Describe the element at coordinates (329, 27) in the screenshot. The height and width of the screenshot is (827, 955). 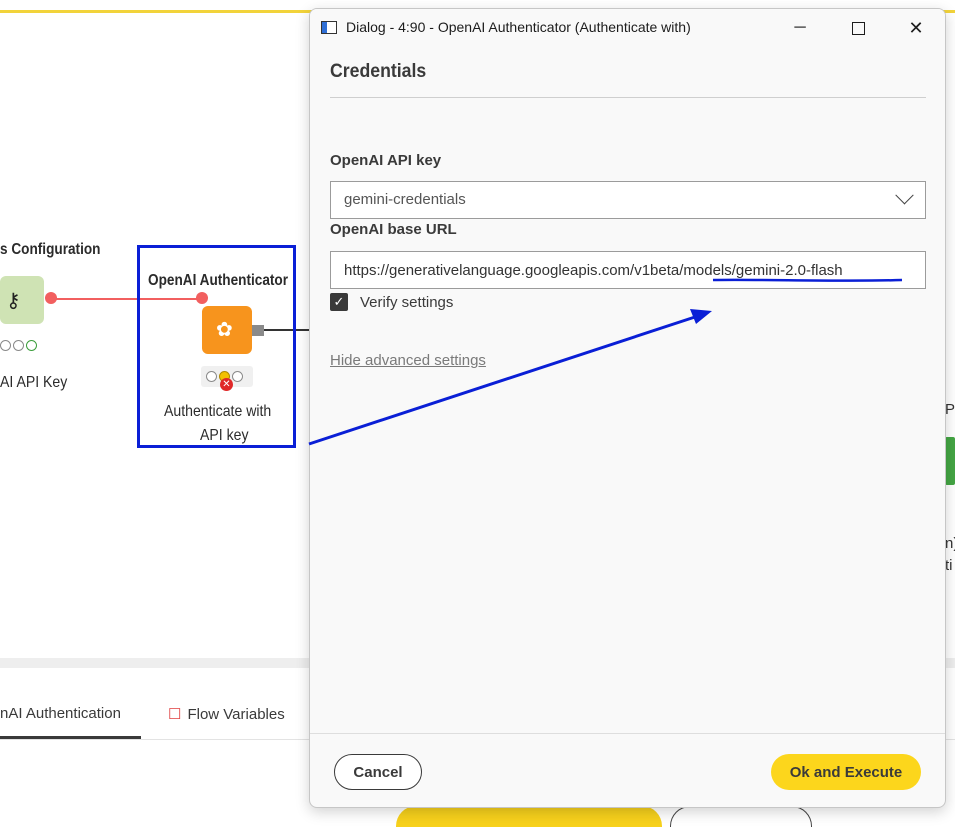
I see `window-icon` at that location.